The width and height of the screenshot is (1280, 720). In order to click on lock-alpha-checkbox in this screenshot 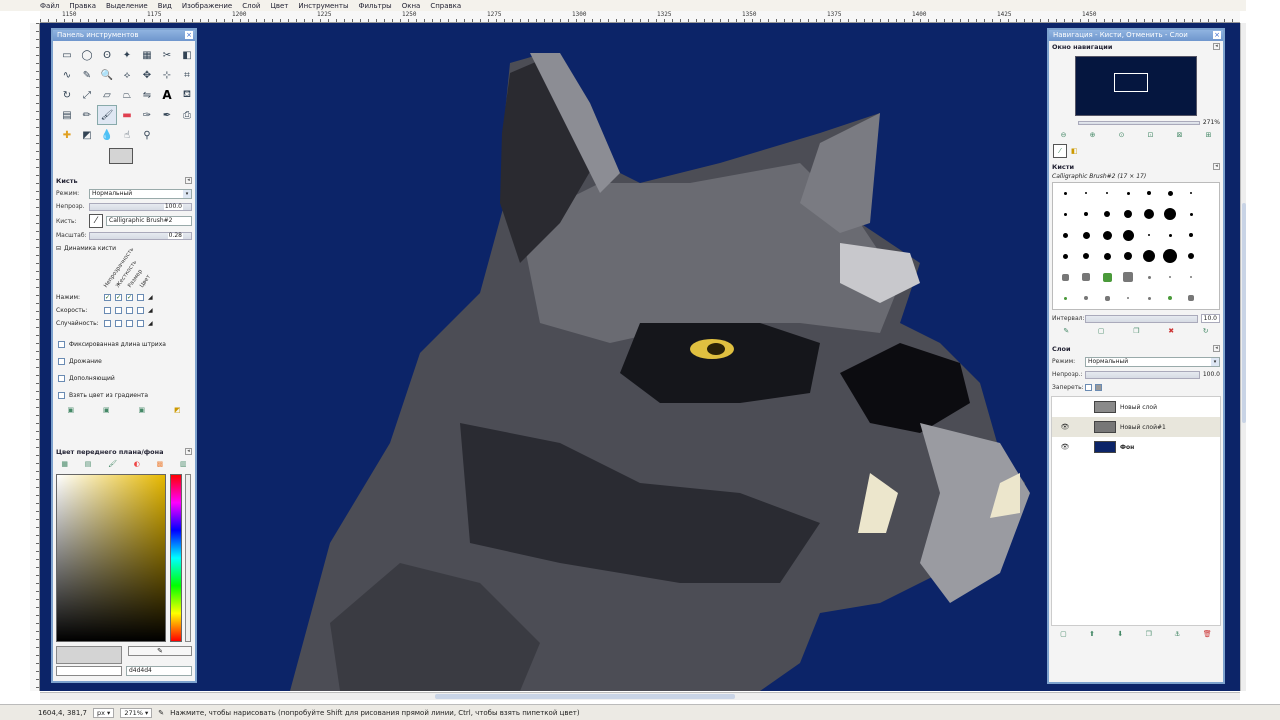, I will do `click(1098, 387)`.